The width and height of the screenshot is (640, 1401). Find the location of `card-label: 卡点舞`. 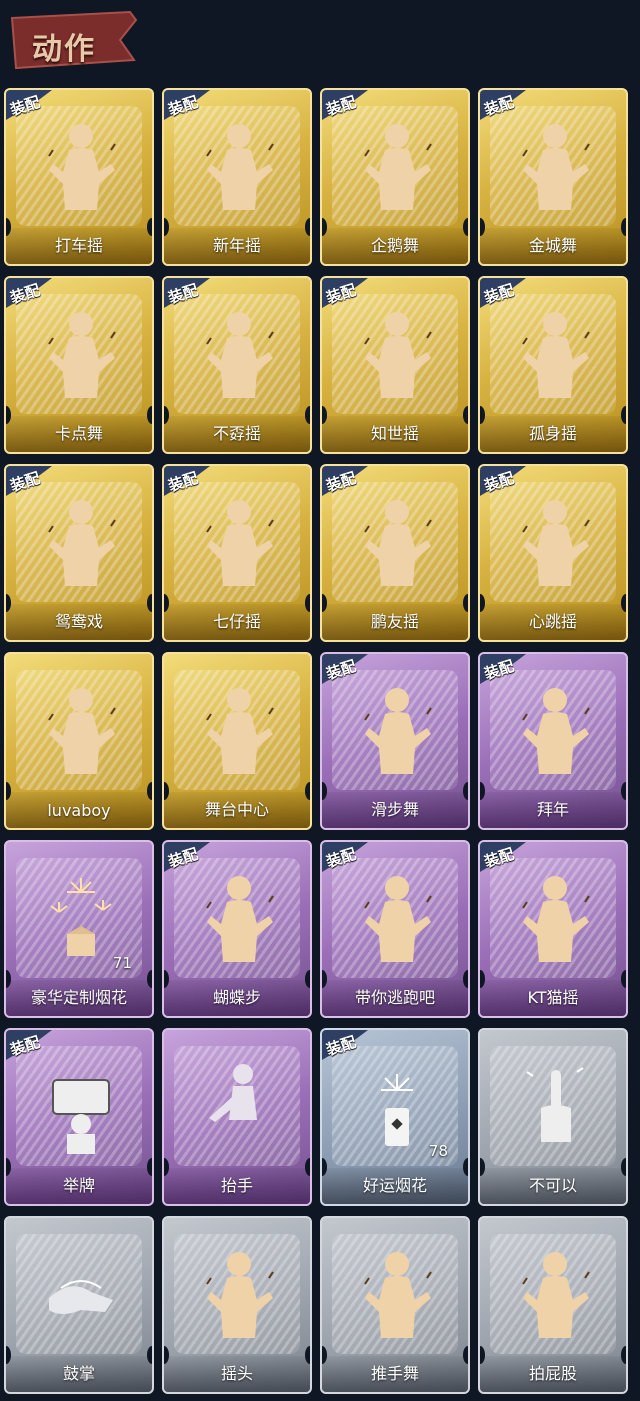

card-label: 卡点舞 is located at coordinates (78, 433).